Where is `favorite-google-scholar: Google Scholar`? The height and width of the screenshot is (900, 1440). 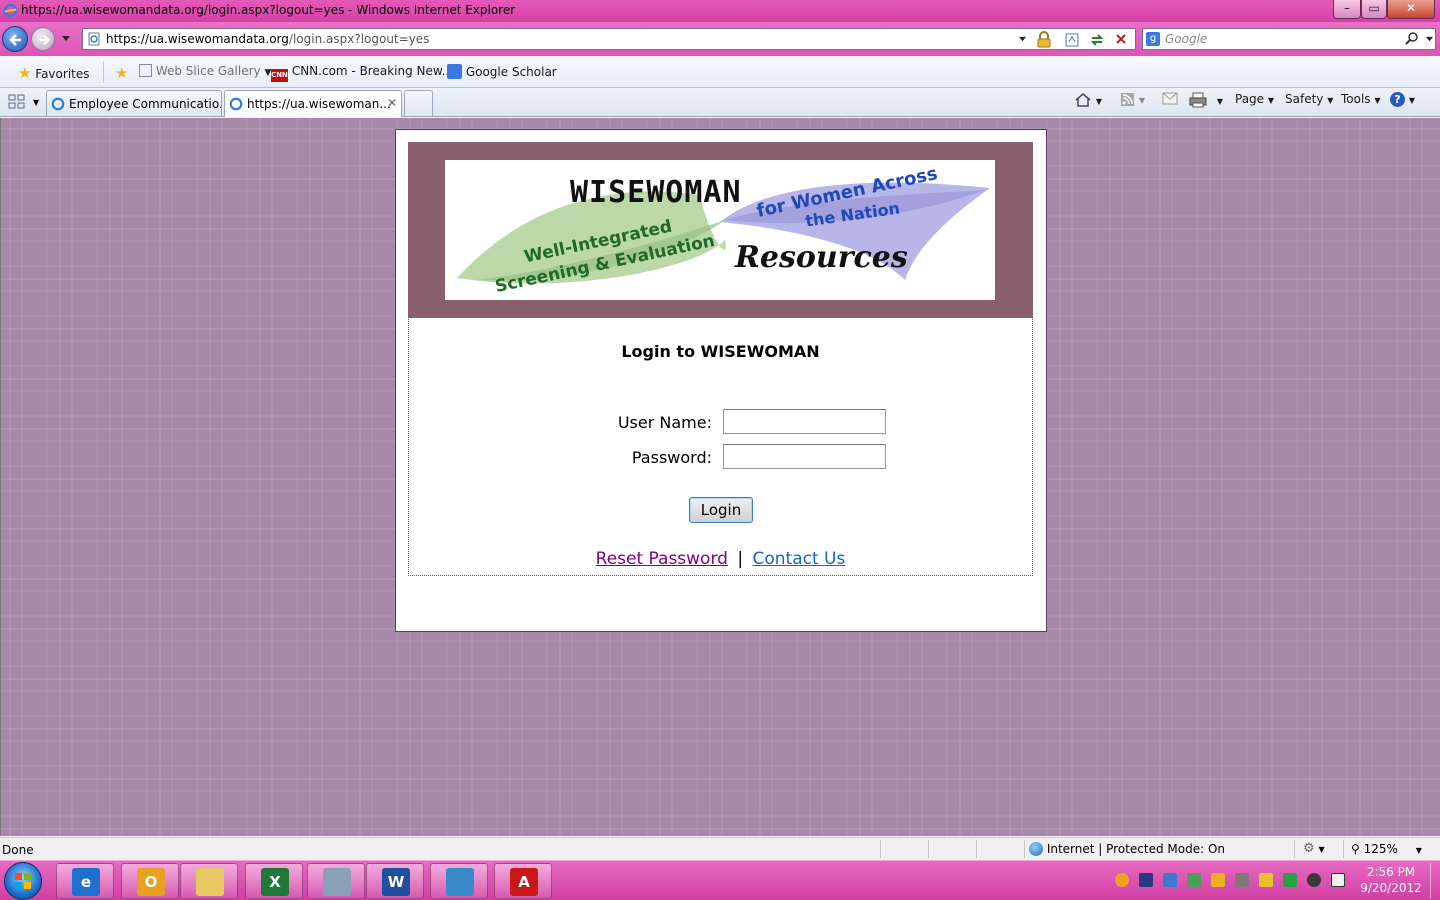
favorite-google-scholar: Google Scholar is located at coordinates (502, 71).